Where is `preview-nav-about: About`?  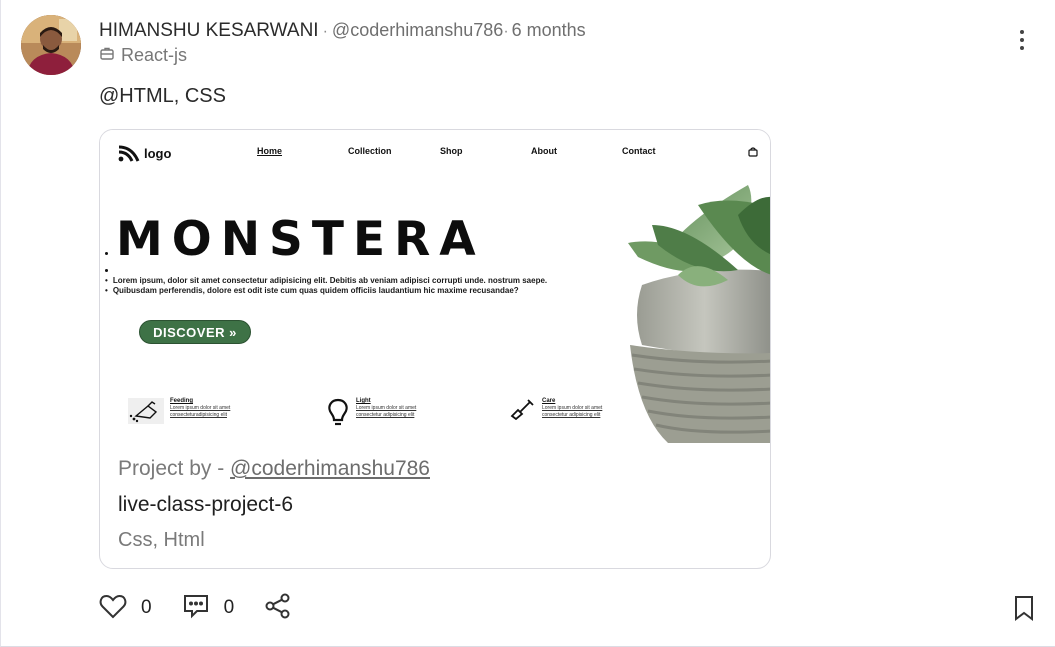
preview-nav-about: About is located at coordinates (544, 151).